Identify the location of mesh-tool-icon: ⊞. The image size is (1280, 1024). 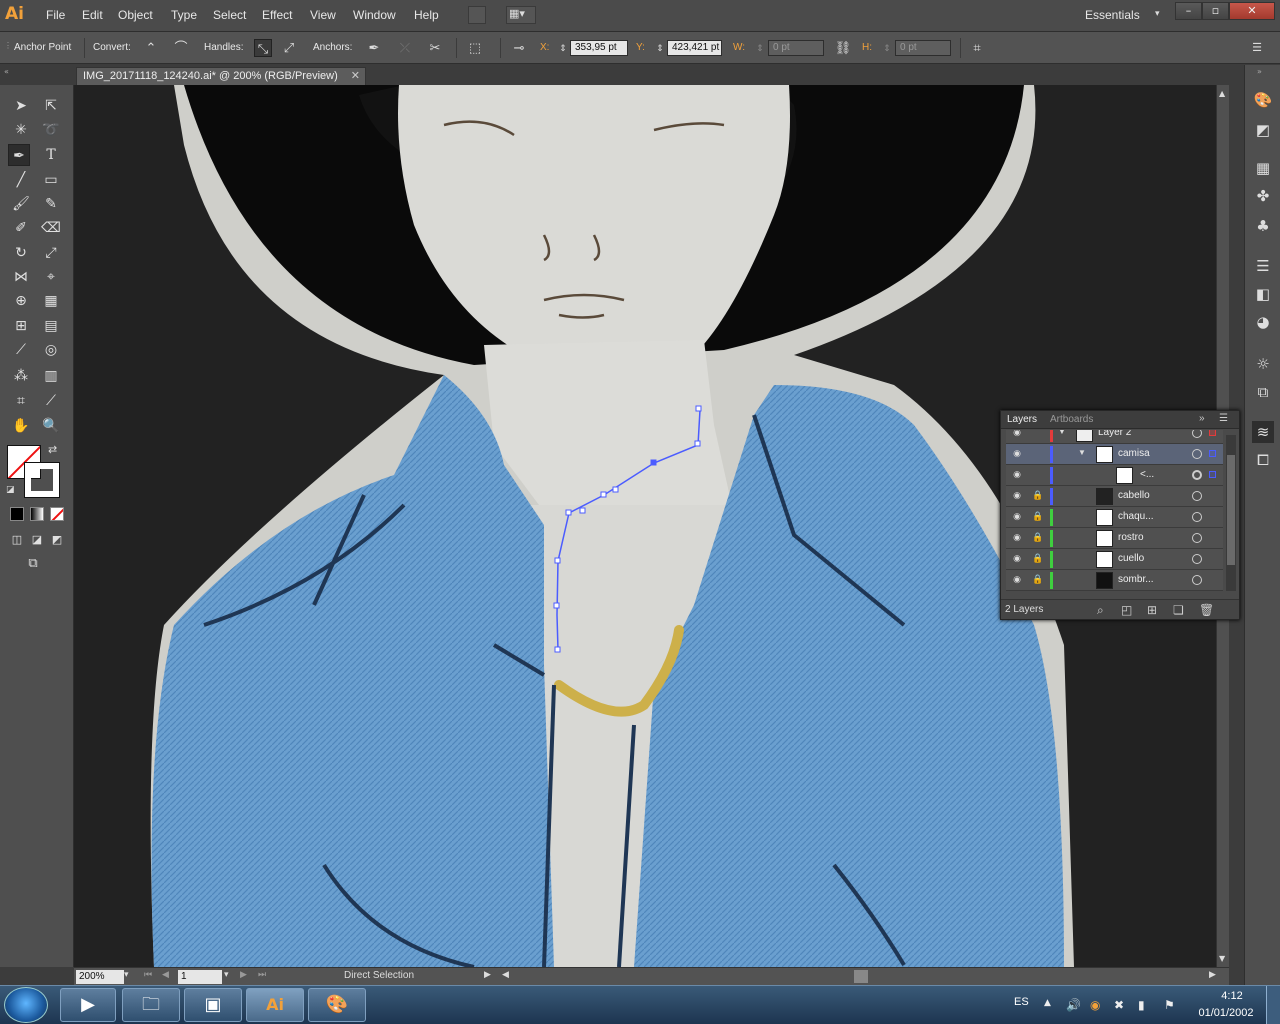
(21, 326).